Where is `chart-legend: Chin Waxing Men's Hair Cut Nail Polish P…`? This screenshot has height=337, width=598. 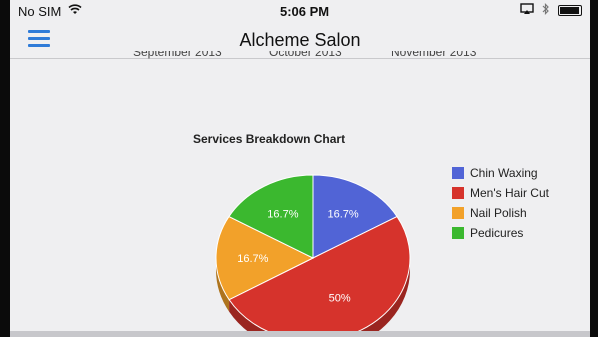 chart-legend: Chin Waxing Men's Hair Cut Nail Polish P… is located at coordinates (500, 203).